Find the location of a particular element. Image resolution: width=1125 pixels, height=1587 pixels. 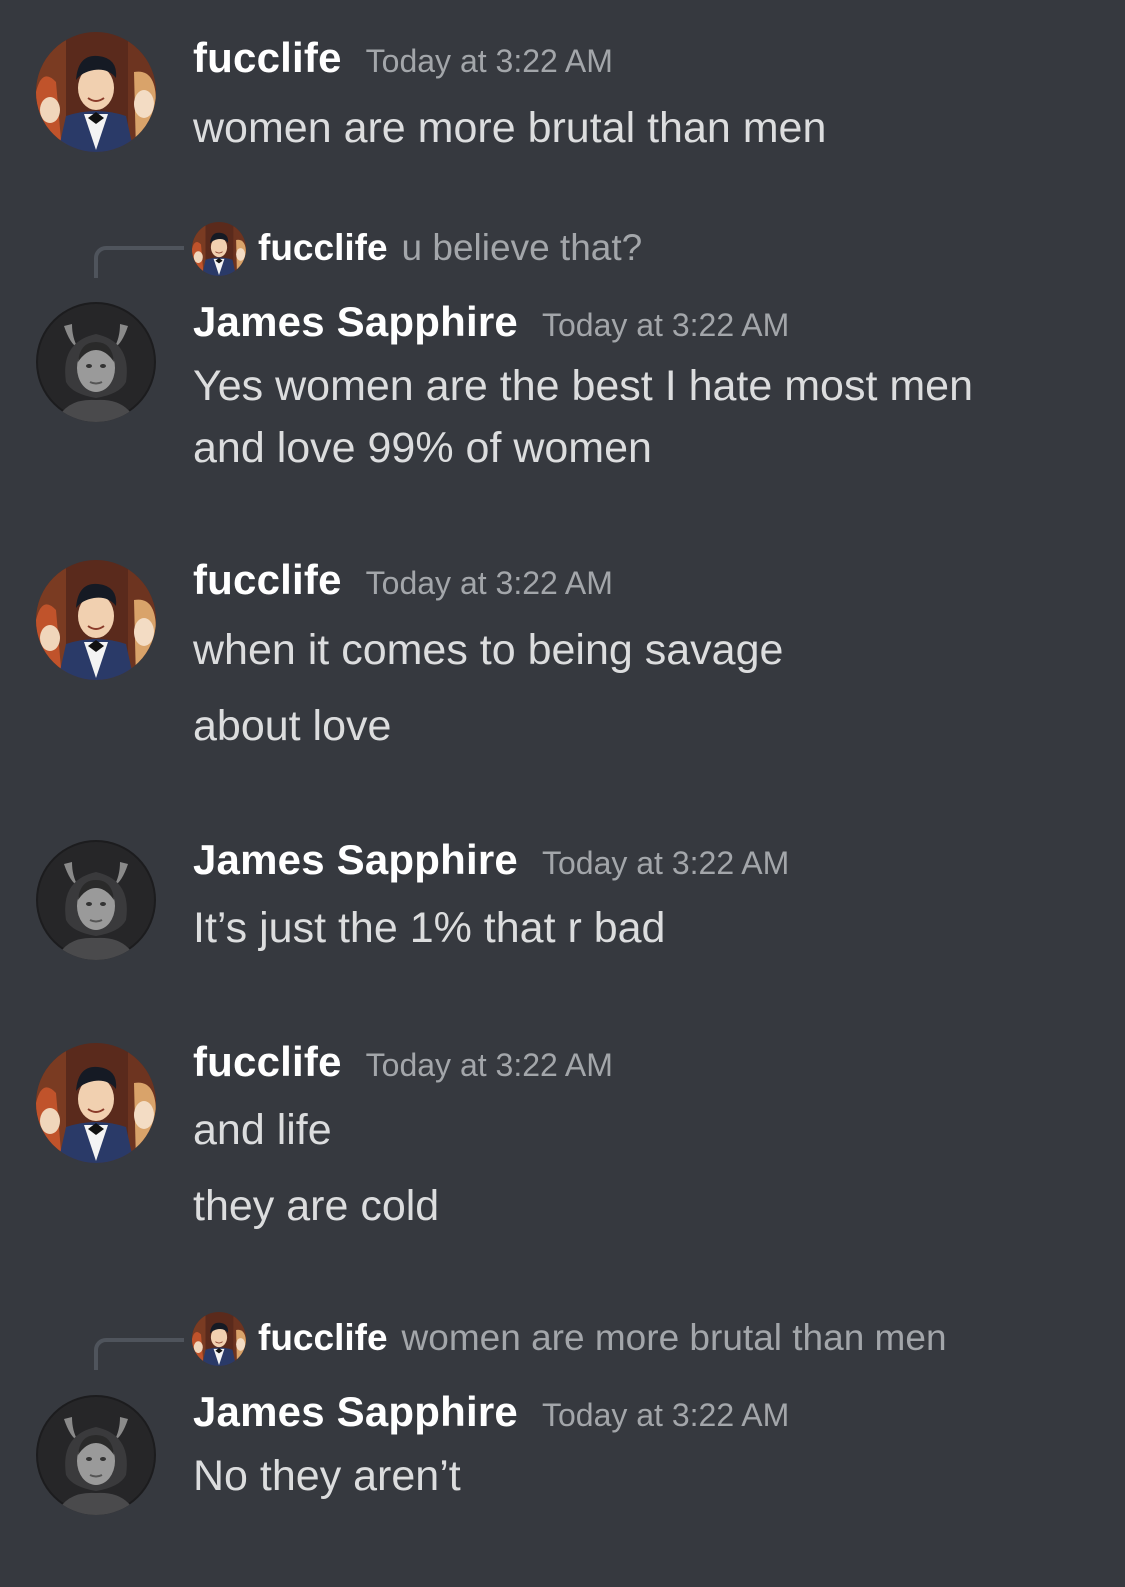

message-text: when it comes to being savage is located at coordinates (488, 650).